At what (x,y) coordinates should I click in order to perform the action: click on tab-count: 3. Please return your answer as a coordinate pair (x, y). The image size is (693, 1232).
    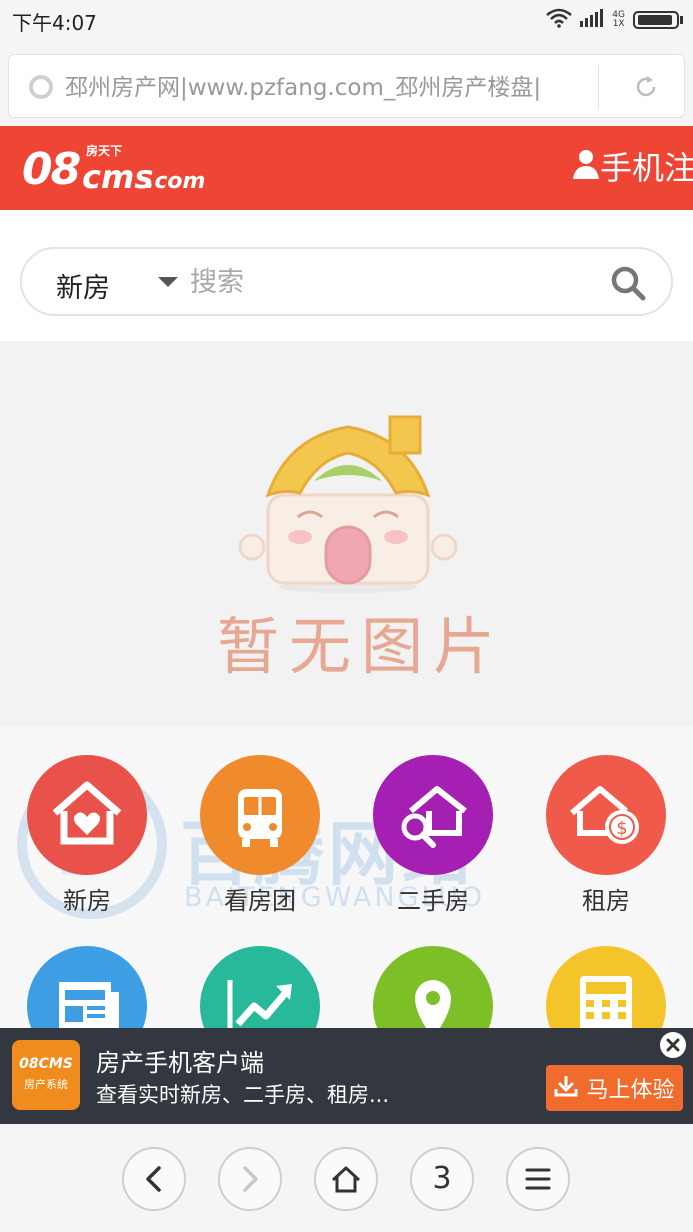
    Looking at the image, I should click on (442, 1178).